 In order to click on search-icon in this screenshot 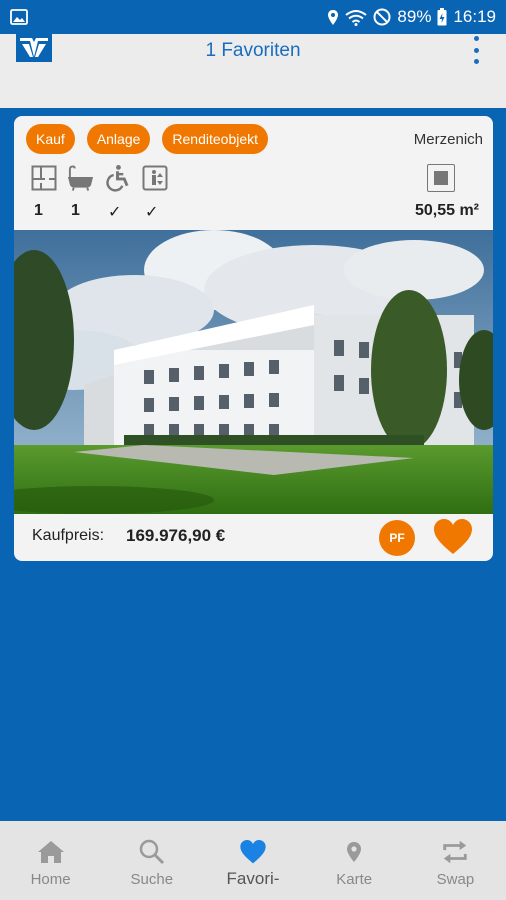, I will do `click(152, 852)`.